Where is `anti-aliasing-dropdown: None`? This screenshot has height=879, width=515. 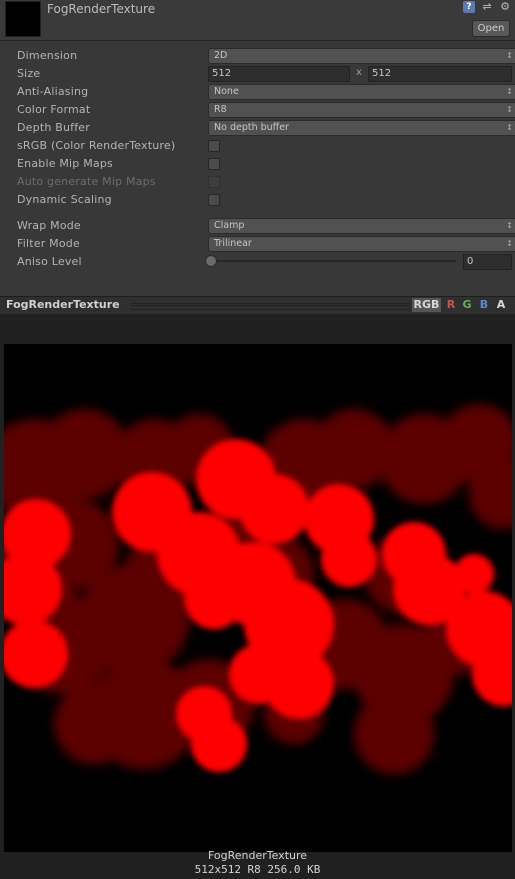
anti-aliasing-dropdown: None is located at coordinates (361, 92).